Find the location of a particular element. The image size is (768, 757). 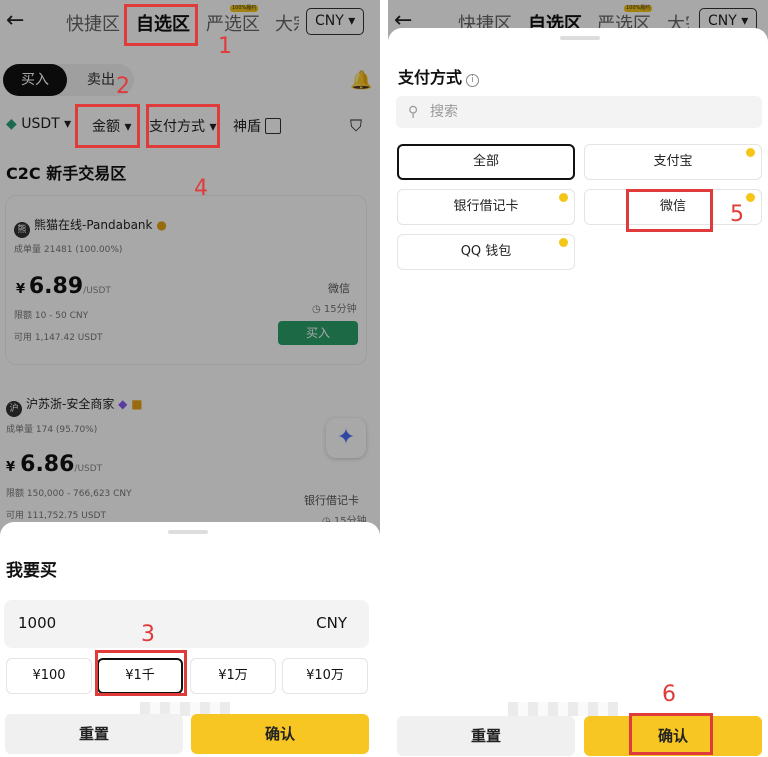

payment-method: 银行借记卡 is located at coordinates (331, 500).